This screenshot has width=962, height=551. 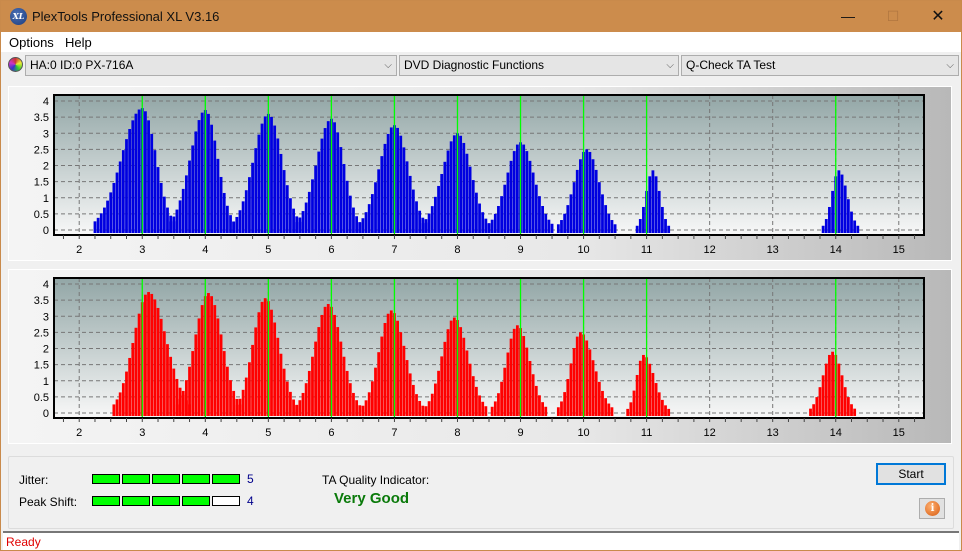 What do you see at coordinates (79, 250) in the screenshot?
I see `x-tick-label: 2` at bounding box center [79, 250].